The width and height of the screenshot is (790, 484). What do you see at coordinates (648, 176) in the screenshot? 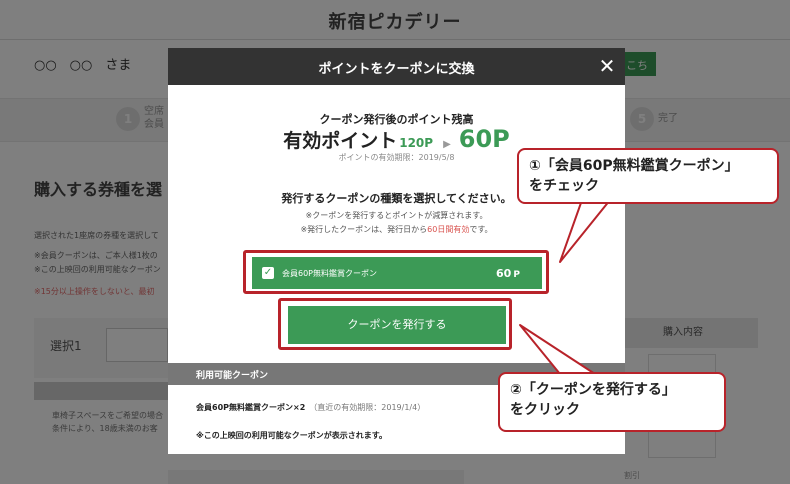
I see `callout-step-1: ①「会員60P無料鑑賞クーポン」 をチェック` at bounding box center [648, 176].